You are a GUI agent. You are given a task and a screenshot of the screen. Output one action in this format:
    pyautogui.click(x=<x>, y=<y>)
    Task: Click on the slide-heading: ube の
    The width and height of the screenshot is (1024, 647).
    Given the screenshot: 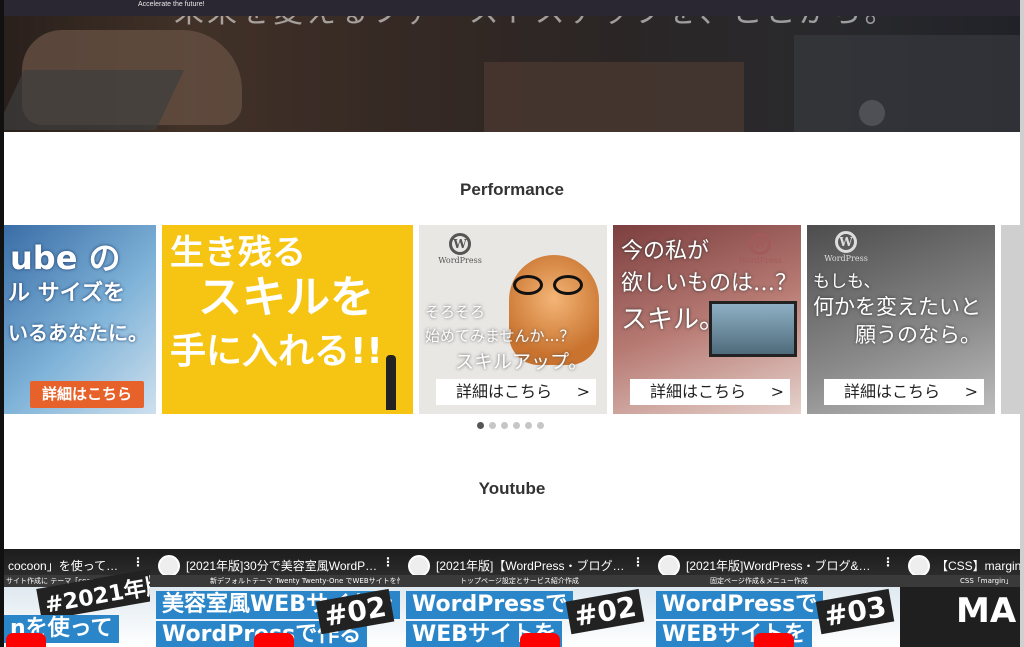 What is the action you would take?
    pyautogui.click(x=65, y=258)
    